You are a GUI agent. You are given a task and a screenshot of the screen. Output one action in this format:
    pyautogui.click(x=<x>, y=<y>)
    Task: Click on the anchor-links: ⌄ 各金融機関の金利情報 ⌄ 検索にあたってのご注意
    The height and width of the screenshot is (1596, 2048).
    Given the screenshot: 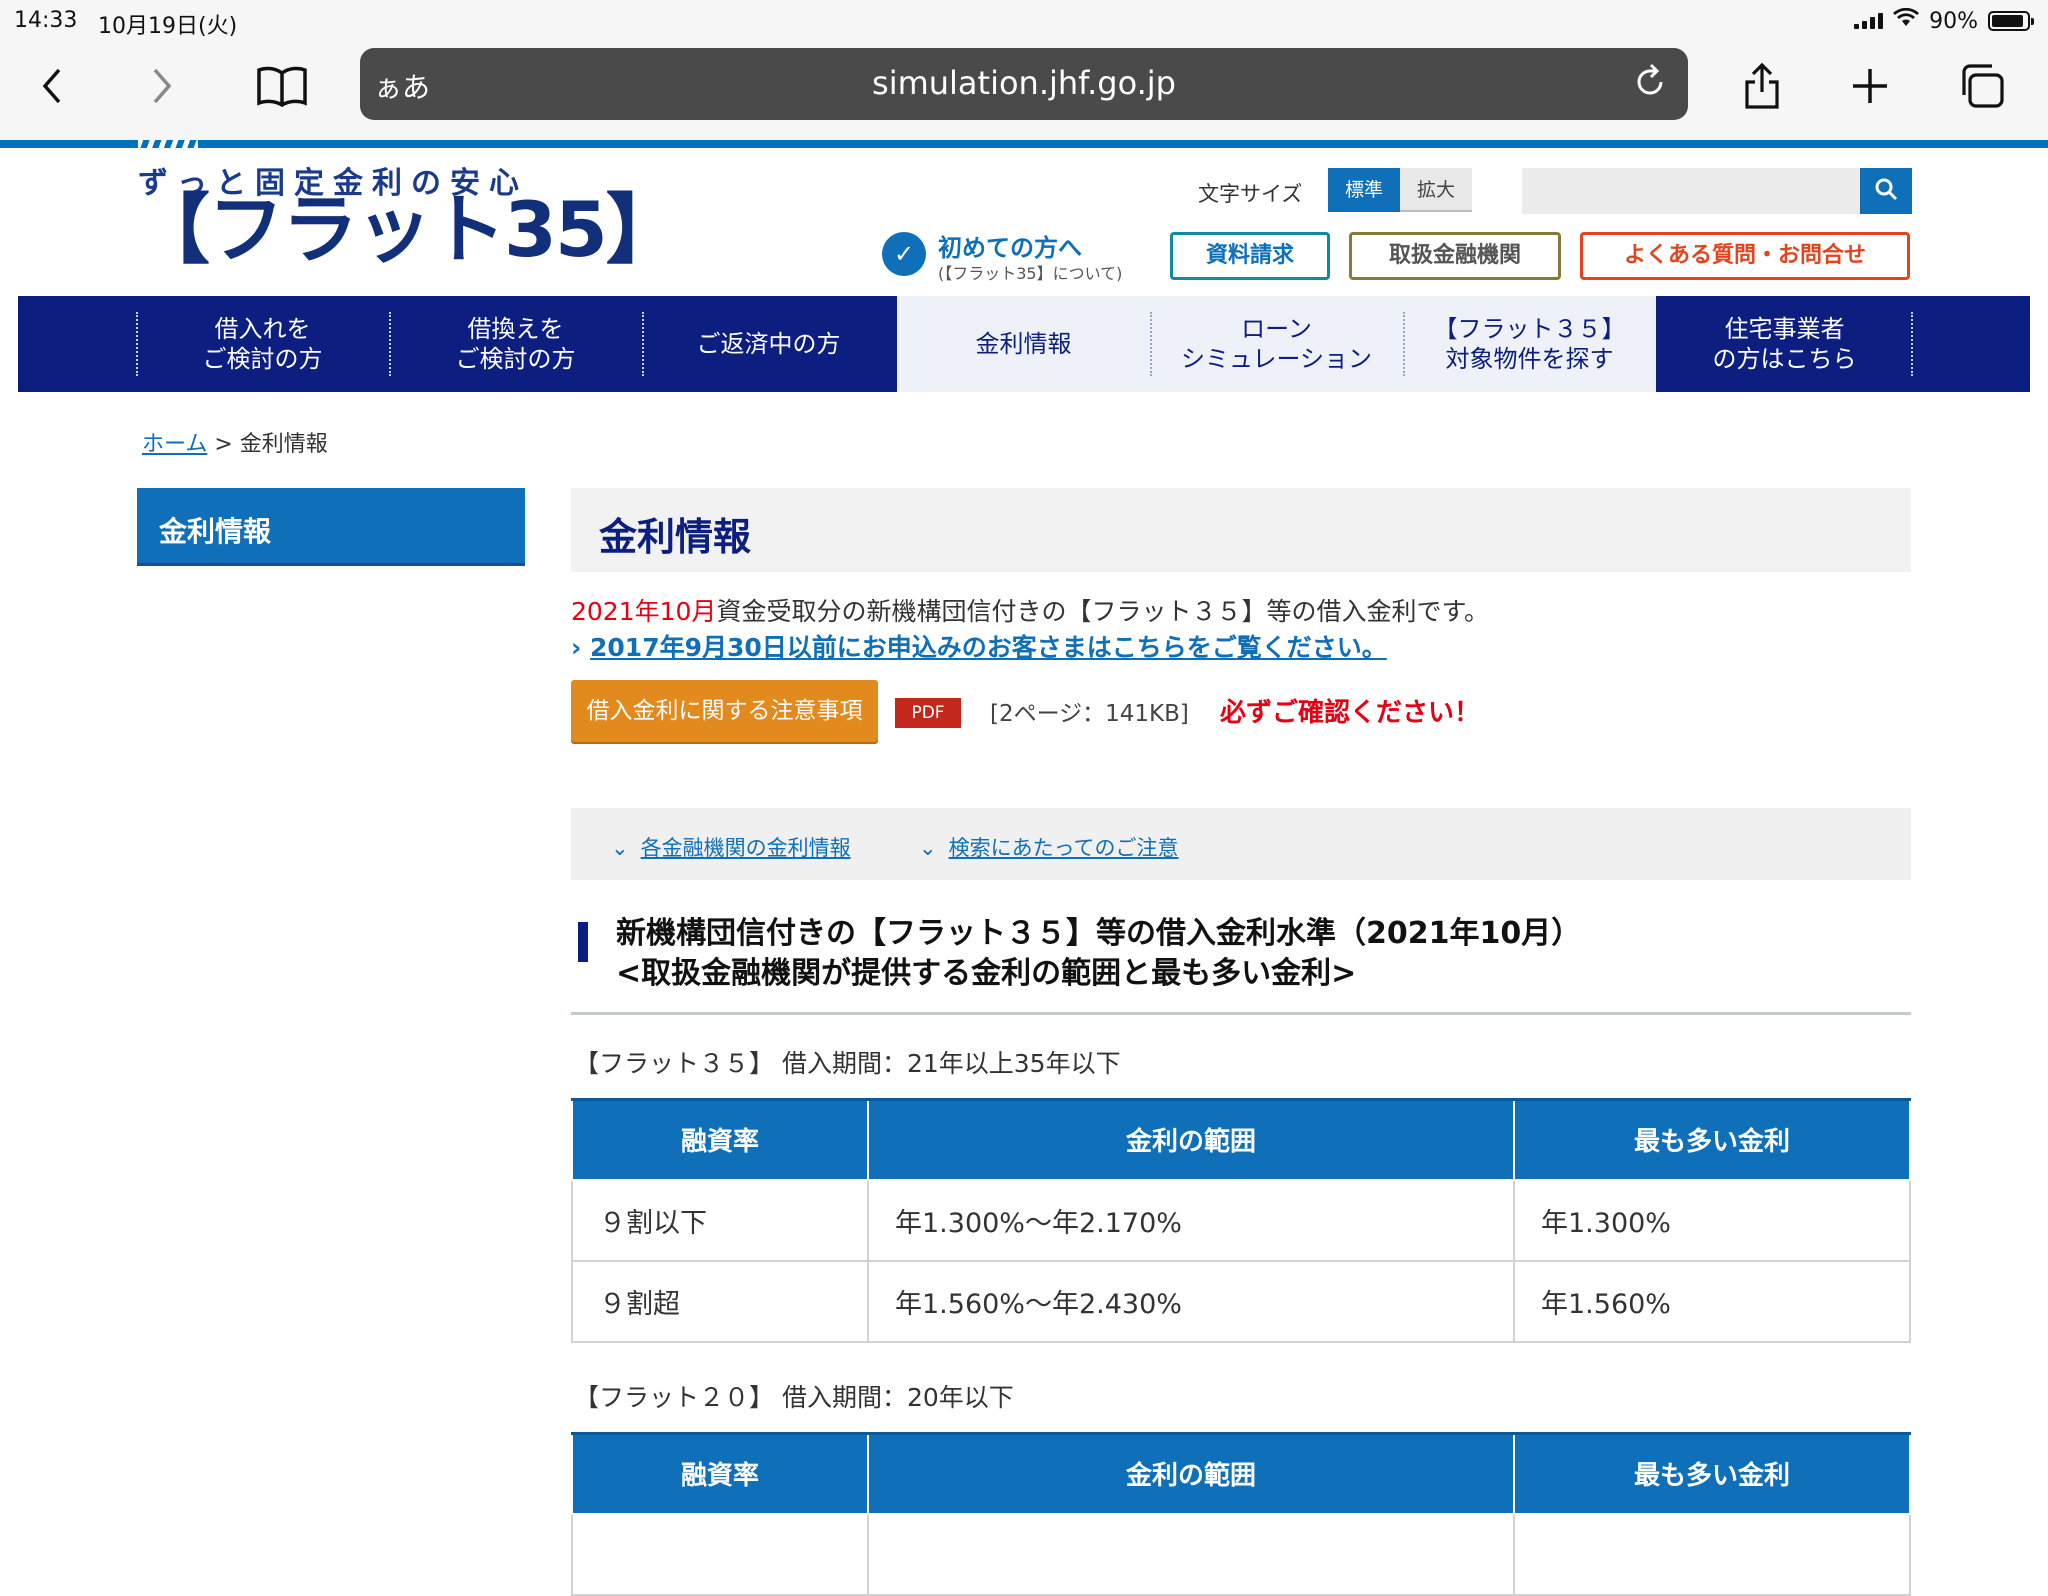 What is the action you would take?
    pyautogui.click(x=1241, y=844)
    